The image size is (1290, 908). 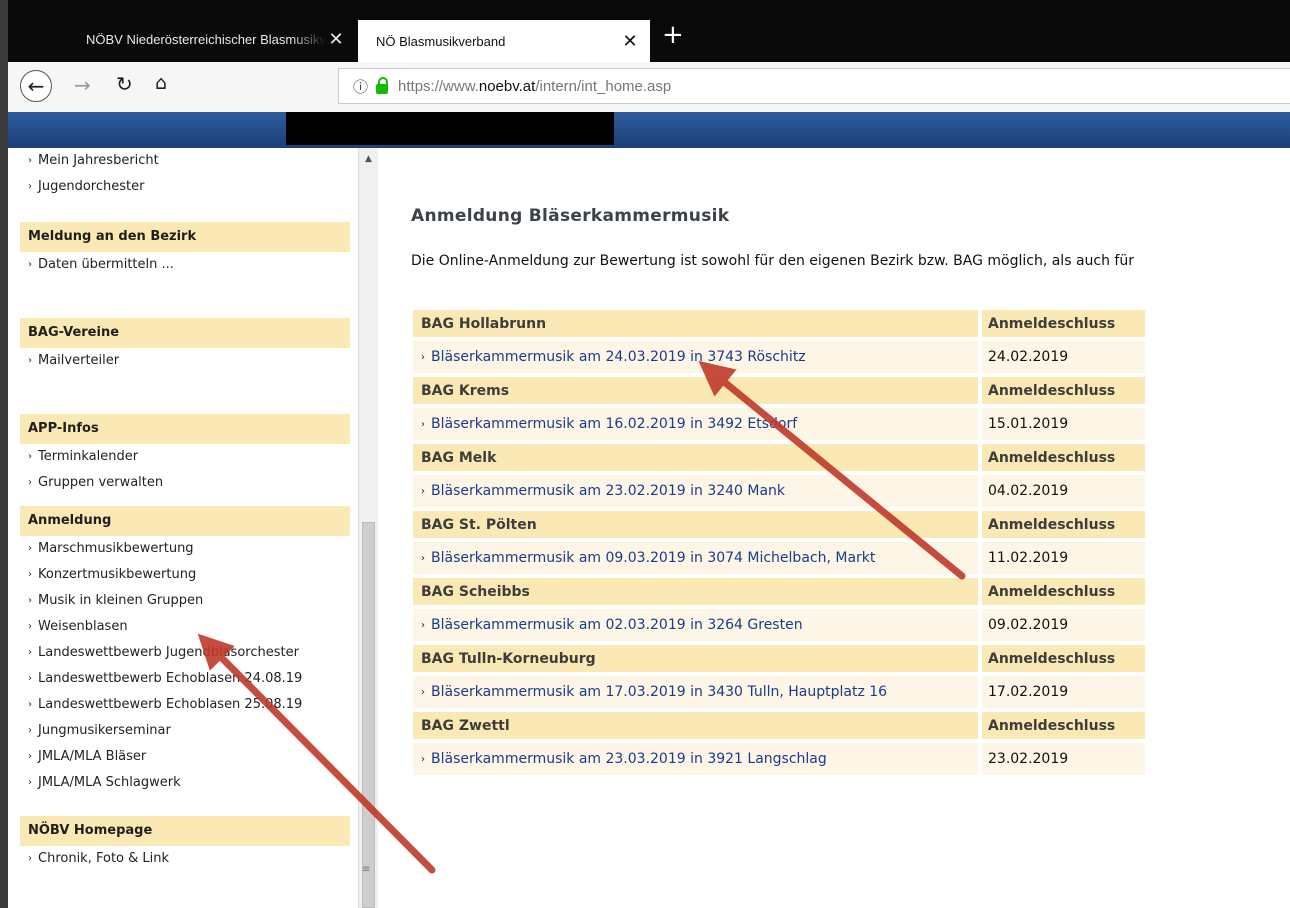 What do you see at coordinates (185, 859) in the screenshot?
I see `sidebar-item-chronik: › Chronik, Foto & Link` at bounding box center [185, 859].